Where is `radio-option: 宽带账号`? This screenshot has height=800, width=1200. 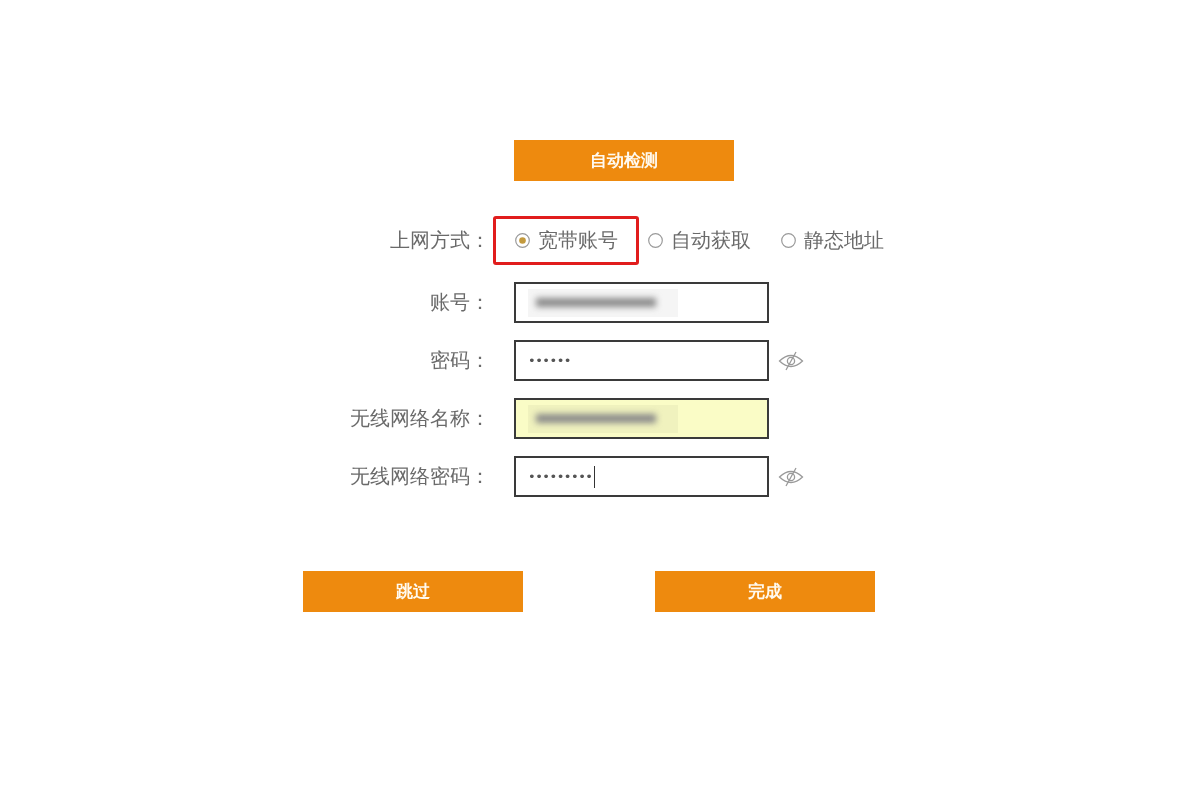 radio-option: 宽带账号 is located at coordinates (566, 240).